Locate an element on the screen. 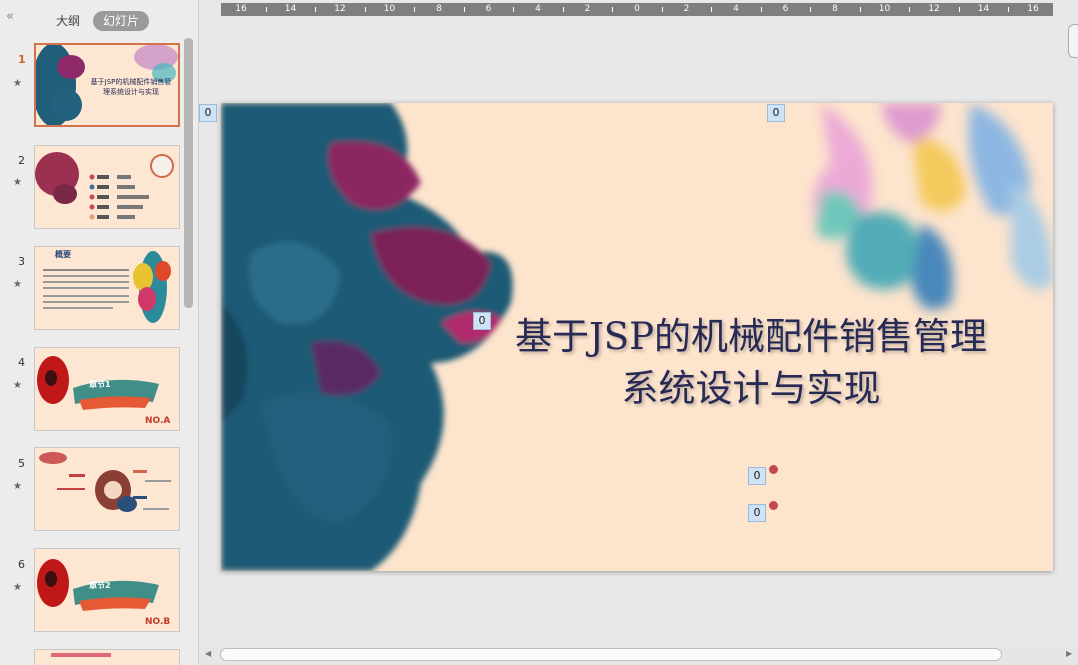 Image resolution: width=1078 pixels, height=665 pixels. thumb-tag: NO.A is located at coordinates (158, 421).